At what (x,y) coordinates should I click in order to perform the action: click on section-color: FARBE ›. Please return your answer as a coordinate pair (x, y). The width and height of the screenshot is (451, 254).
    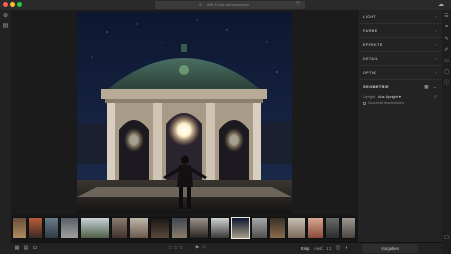
    Looking at the image, I should click on (400, 31).